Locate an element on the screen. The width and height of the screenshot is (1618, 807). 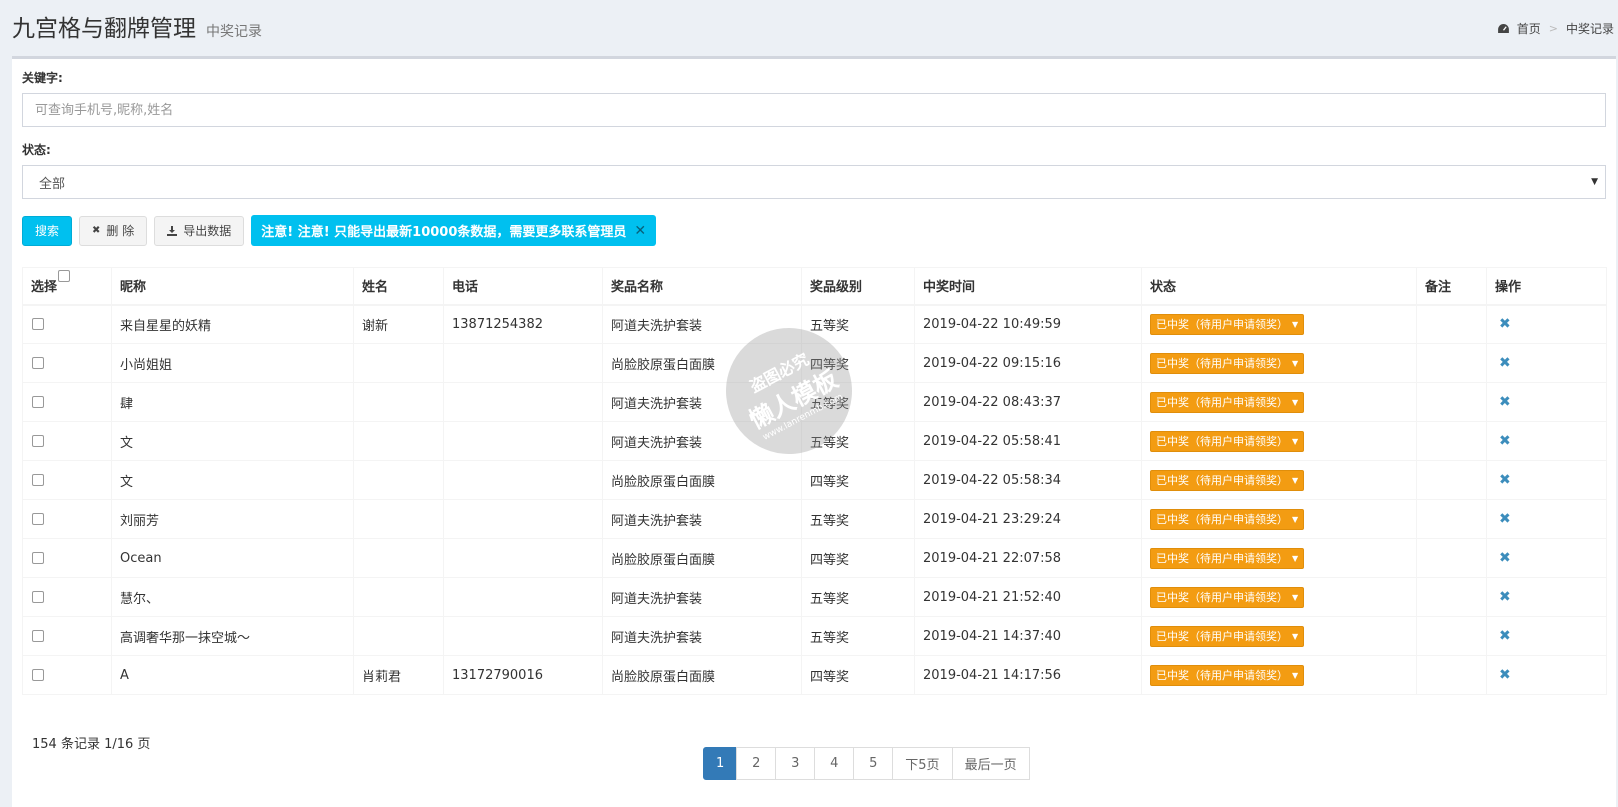
record-summary: 154 条记录 1/16 页 is located at coordinates (91, 744).